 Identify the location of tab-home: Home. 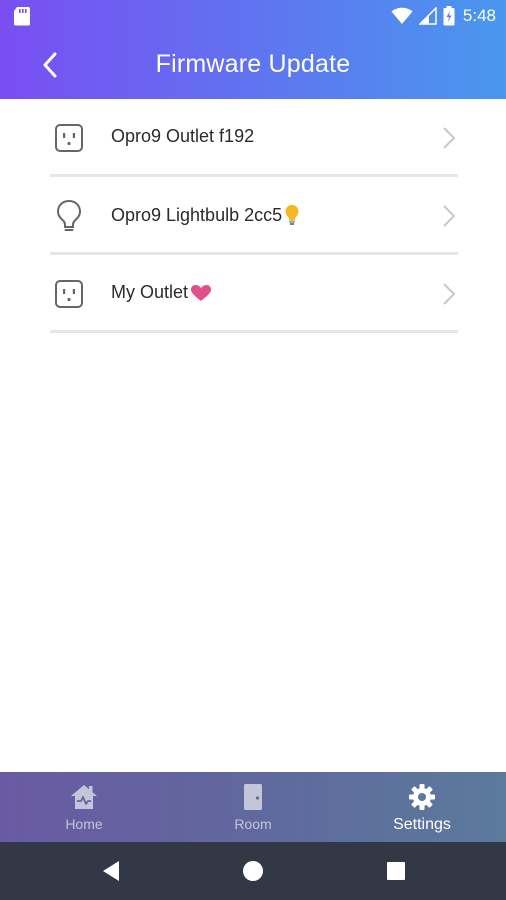
(84, 807).